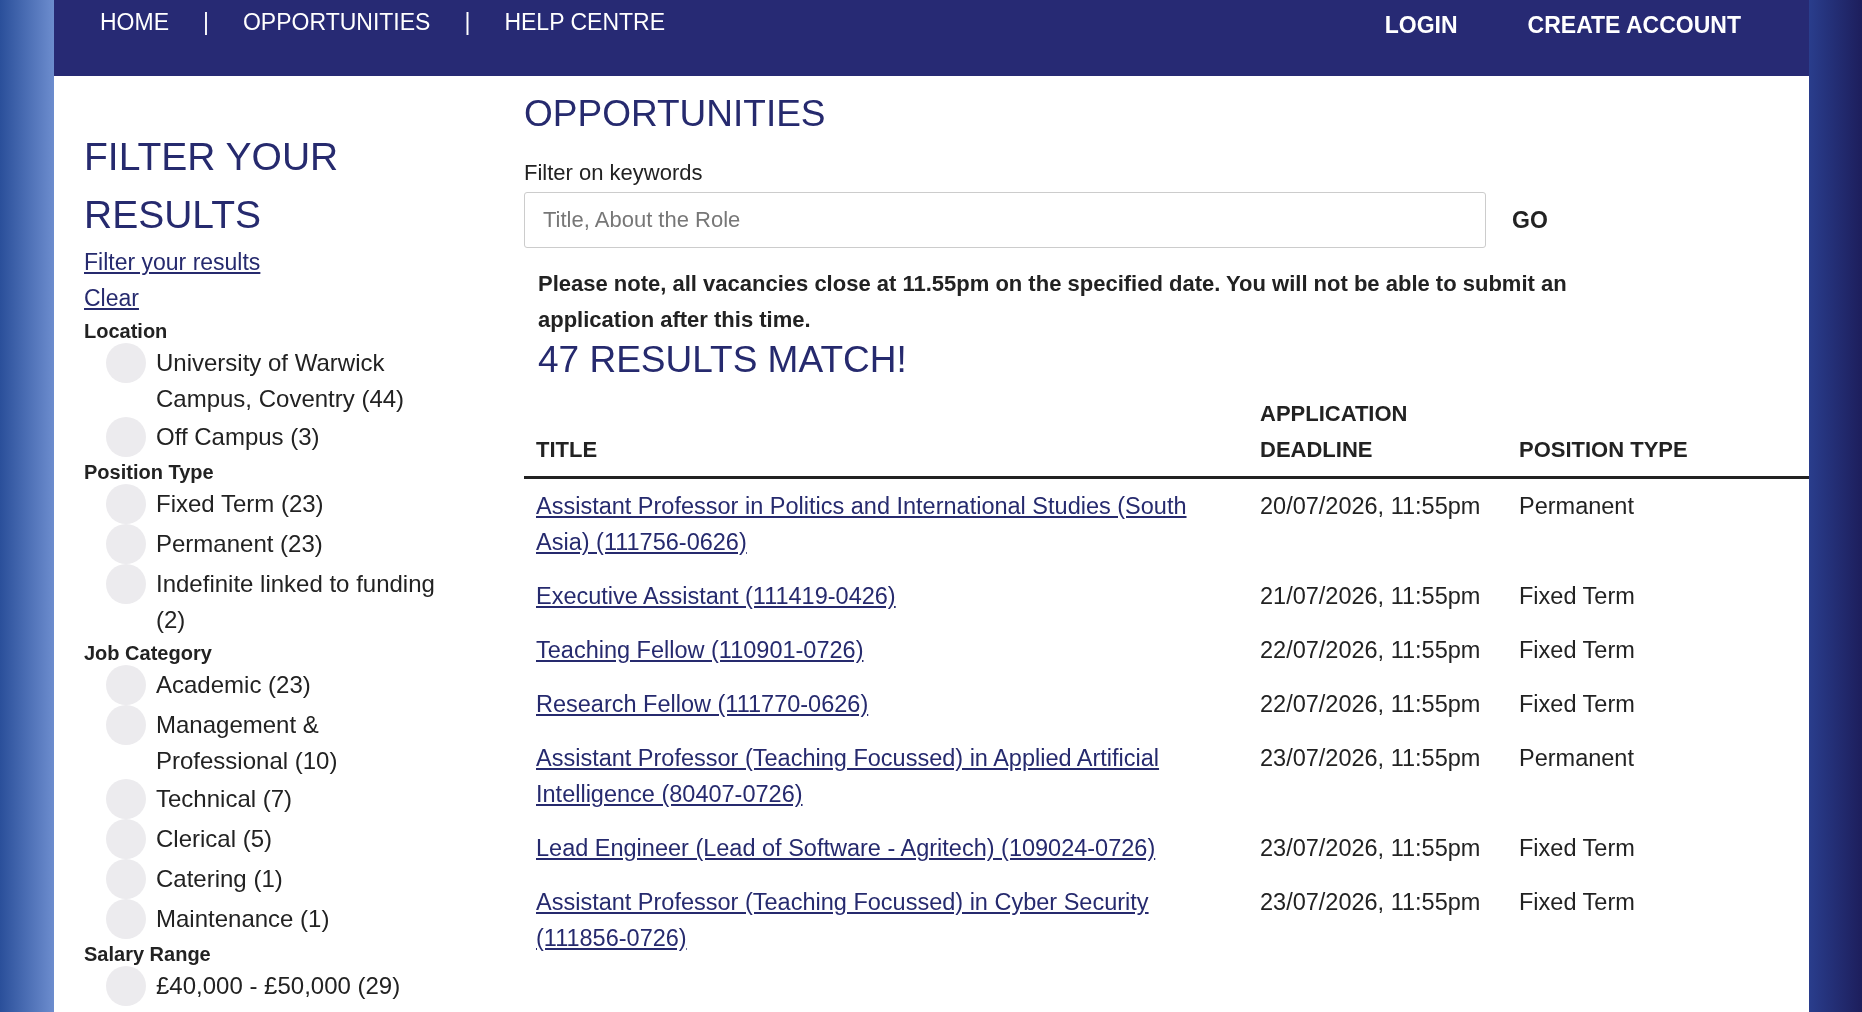 This screenshot has width=1862, height=1012. What do you see at coordinates (172, 262) in the screenshot?
I see `filter-link: Filter your results` at bounding box center [172, 262].